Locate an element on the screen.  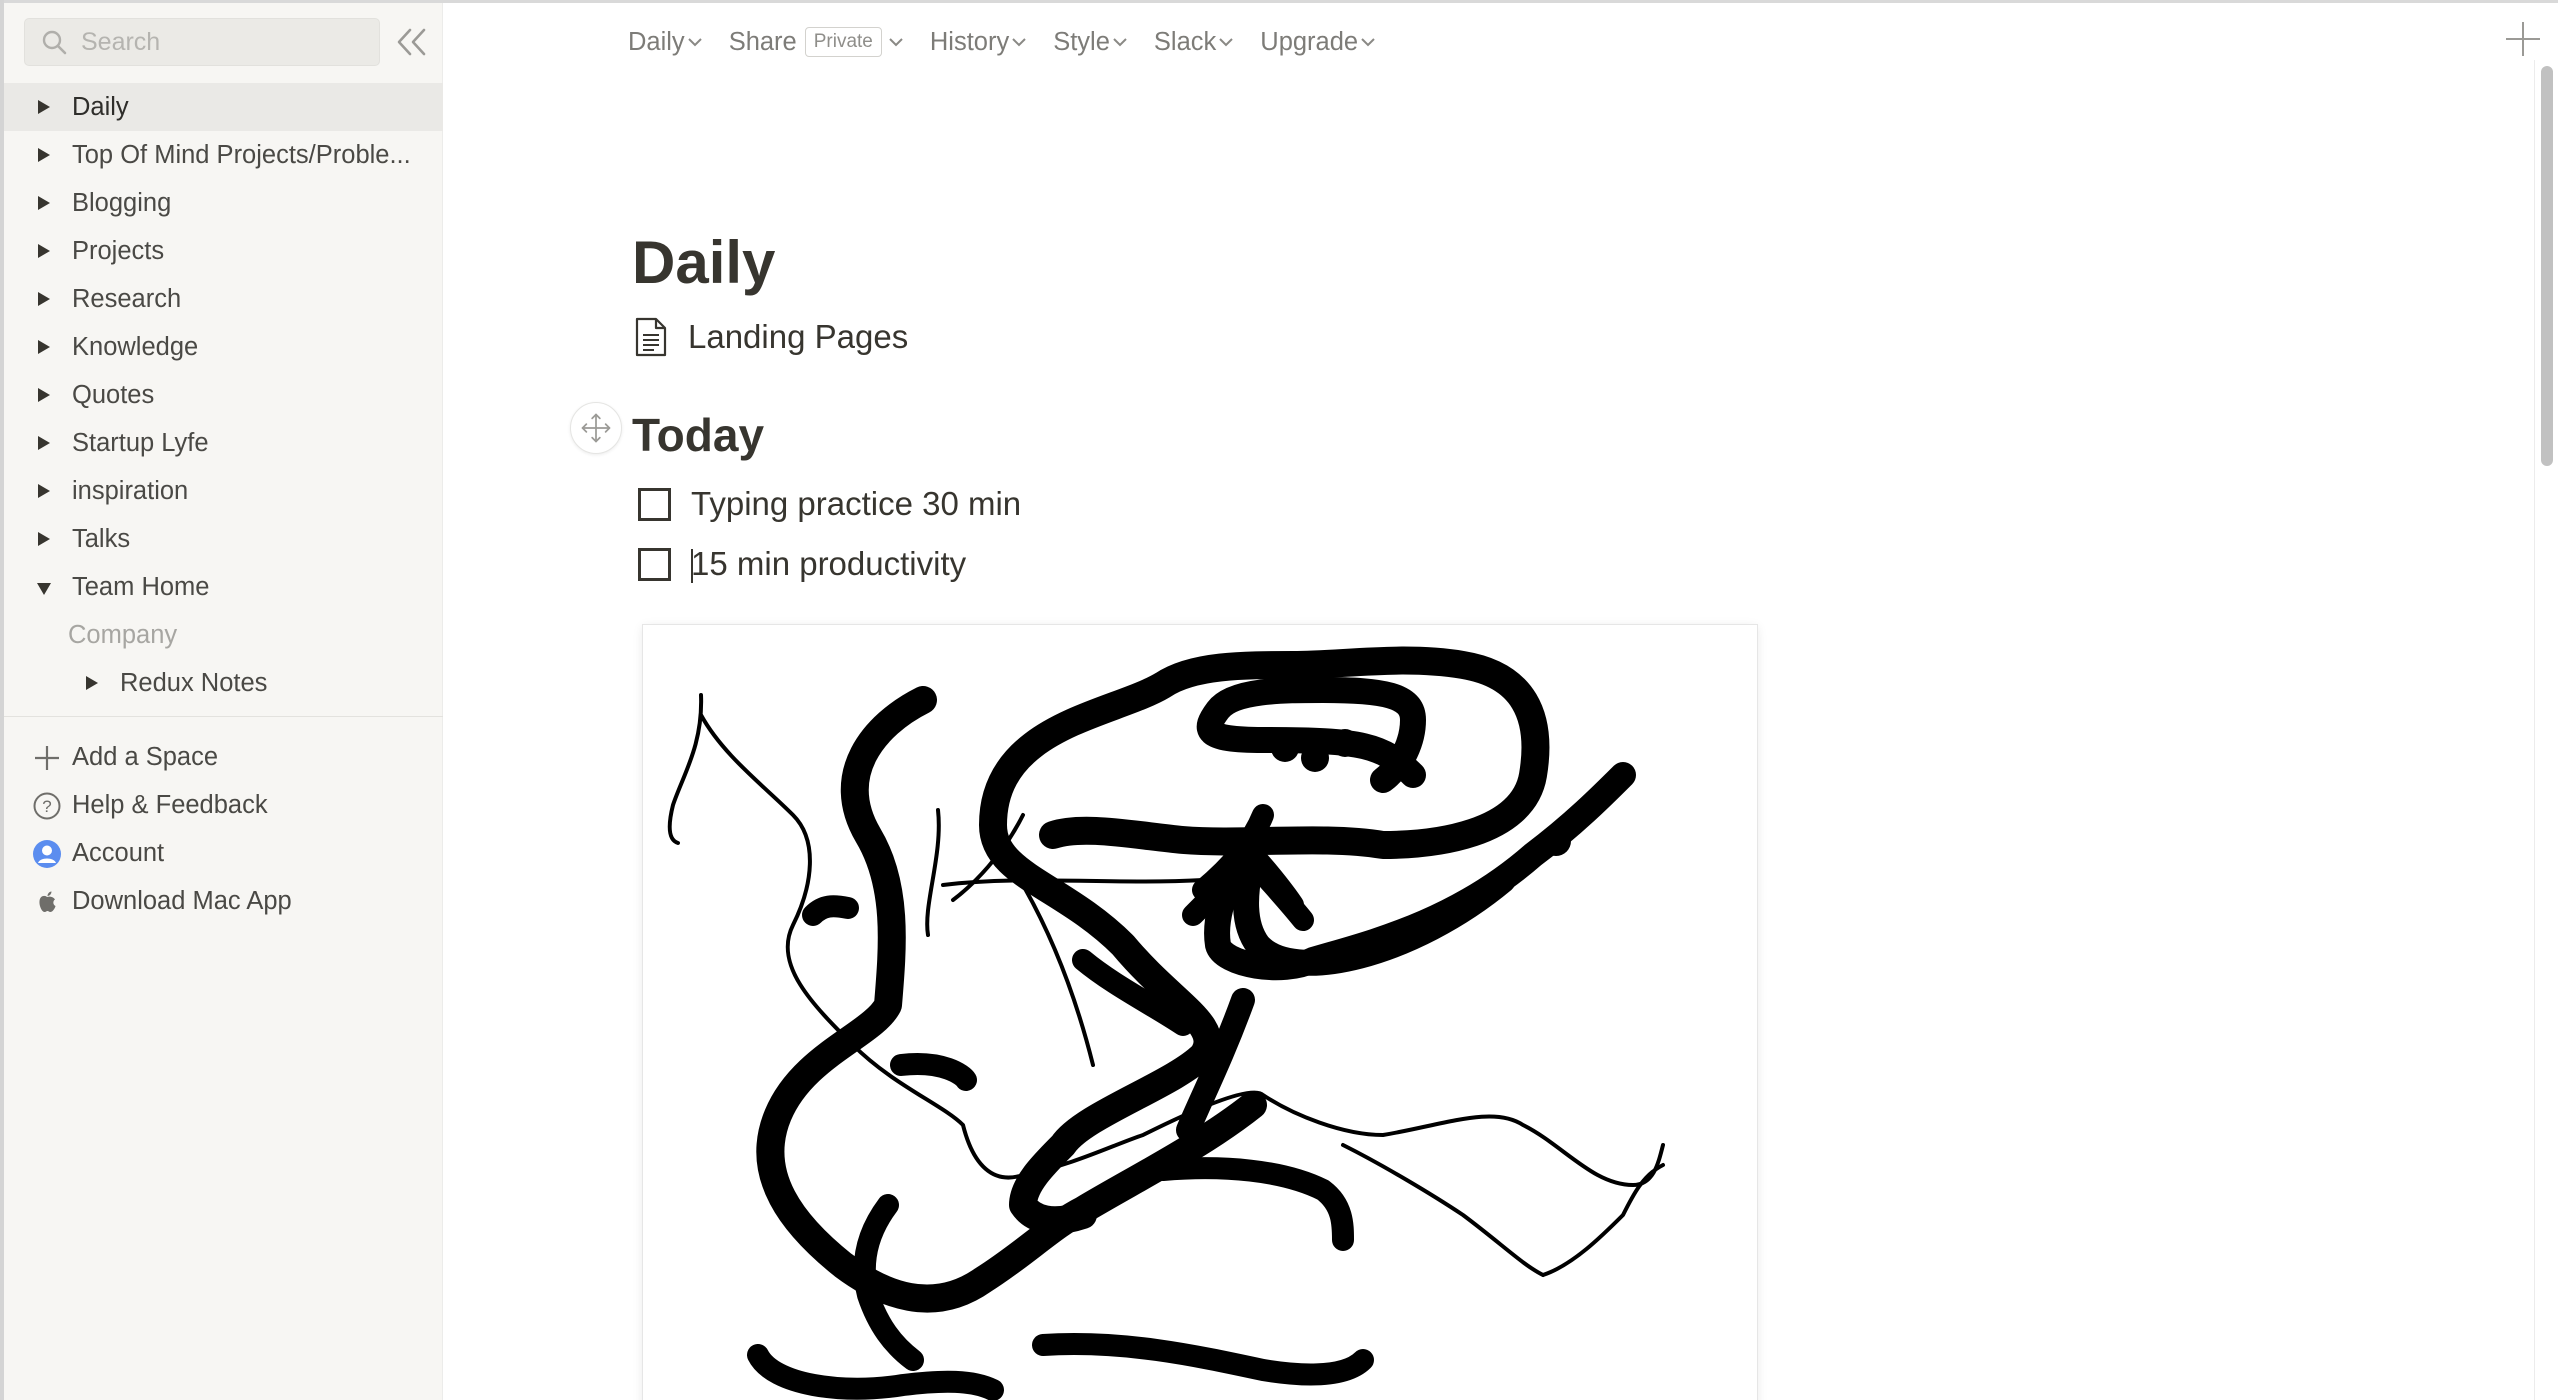
search-box is located at coordinates (202, 42).